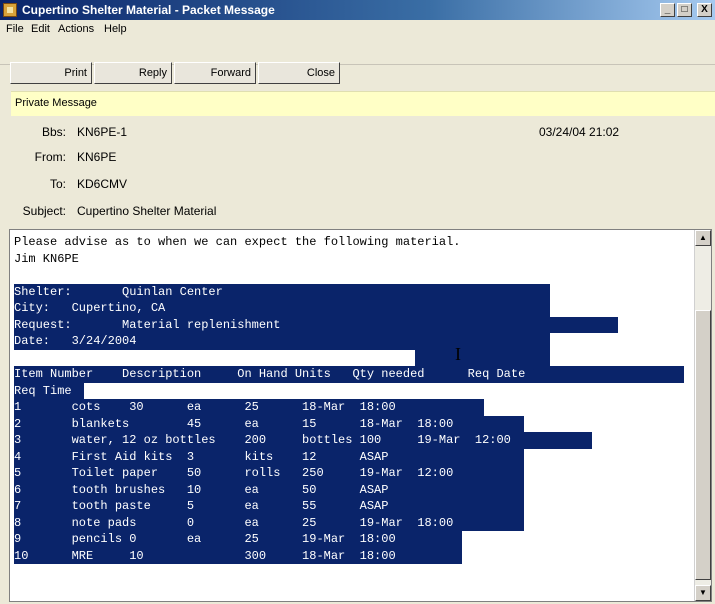 This screenshot has height=604, width=715. I want to click on subject-label: Subject:, so click(44, 211).